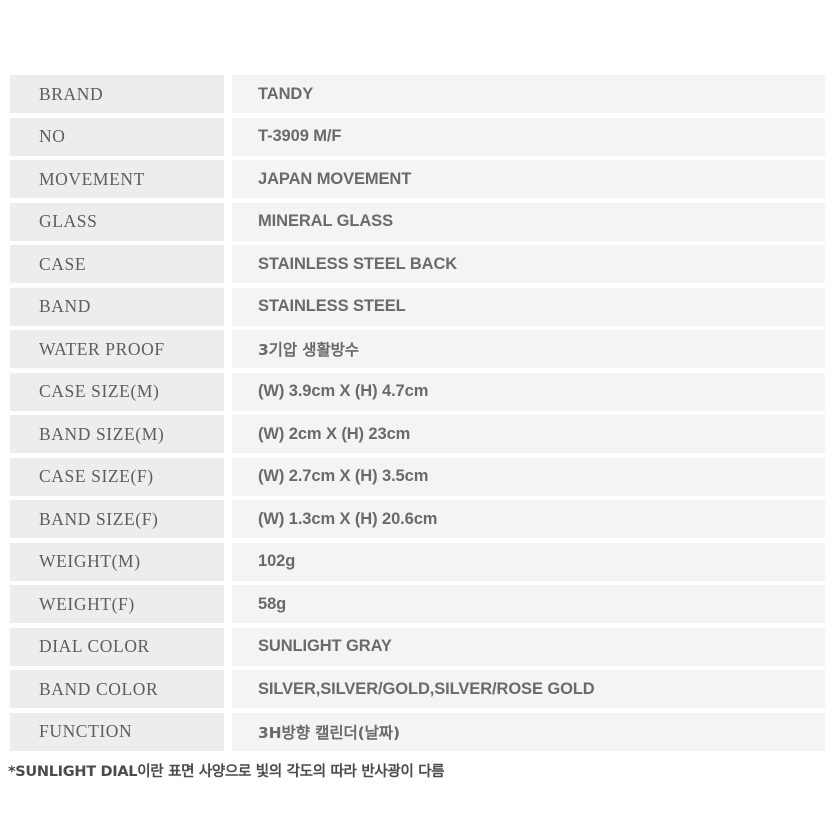 This screenshot has width=833, height=833. I want to click on spec-label: FUNCTION, so click(117, 731).